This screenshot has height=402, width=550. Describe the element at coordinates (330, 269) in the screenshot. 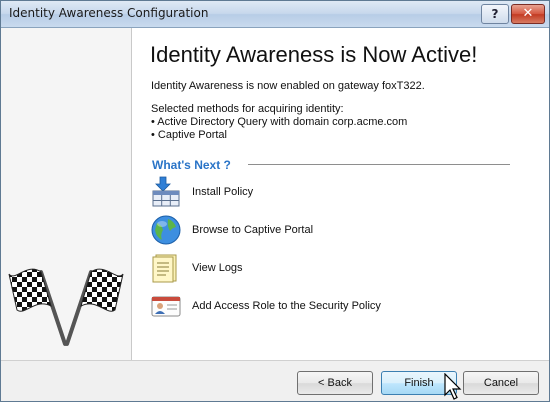

I see `view-logs-action: View Logs` at that location.